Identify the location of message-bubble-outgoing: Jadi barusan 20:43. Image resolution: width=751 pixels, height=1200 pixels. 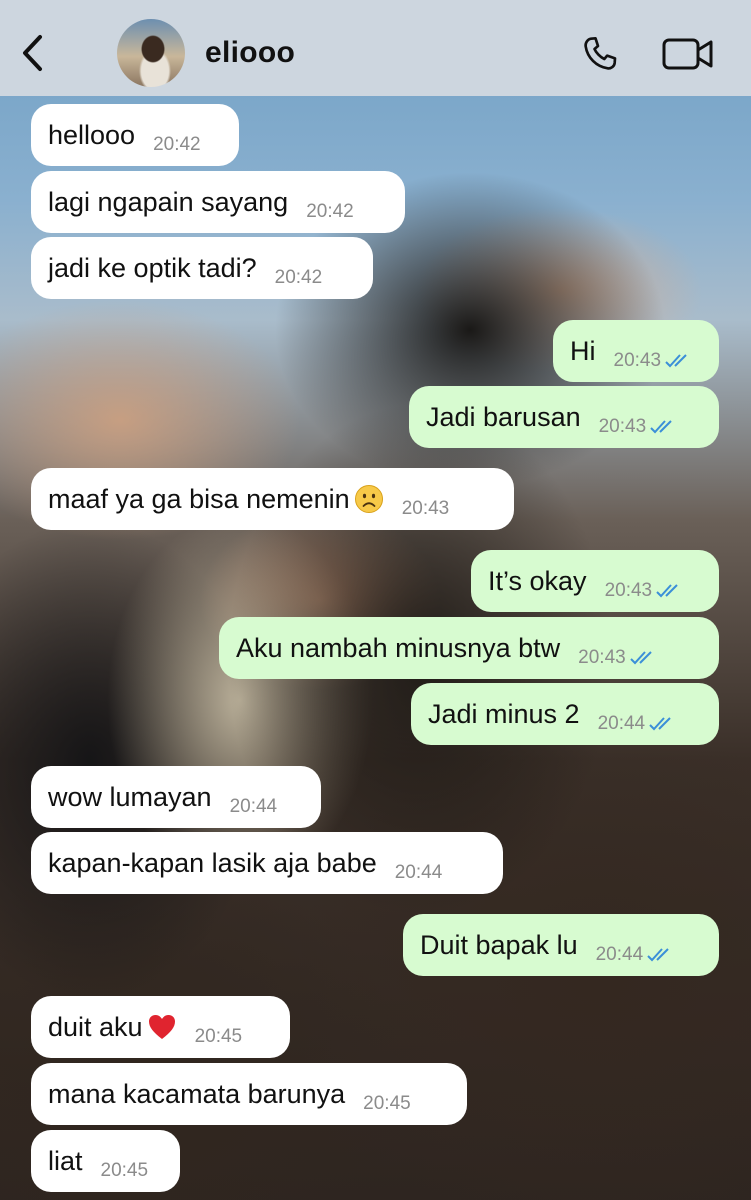
(564, 417).